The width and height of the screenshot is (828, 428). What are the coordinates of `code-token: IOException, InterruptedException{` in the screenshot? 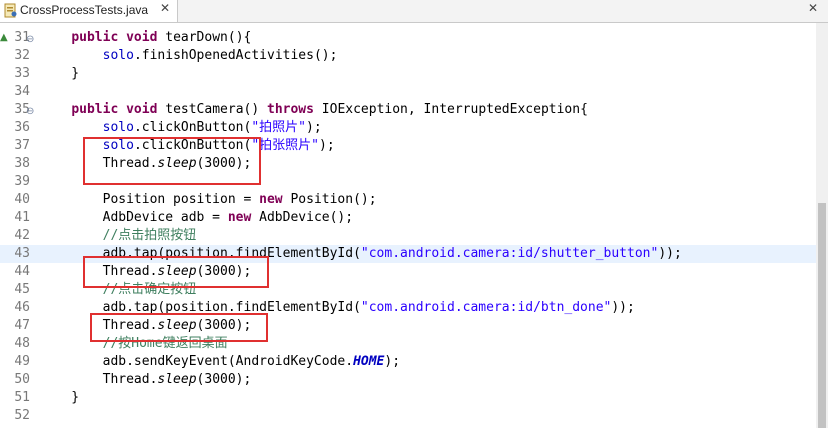 It's located at (450, 109).